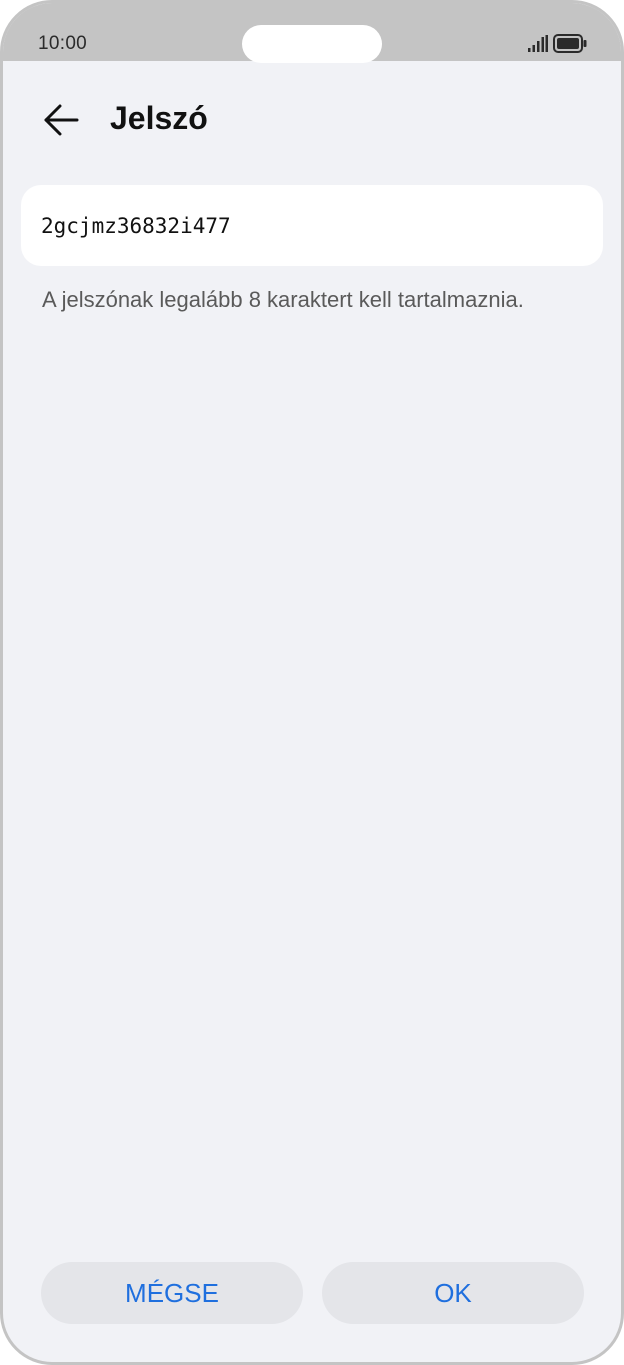 This screenshot has height=1365, width=624. I want to click on camera-notch, so click(312, 44).